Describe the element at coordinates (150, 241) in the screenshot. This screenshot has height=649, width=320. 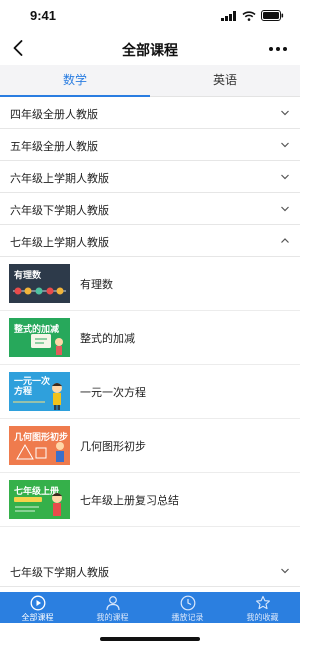
I see `grade-row-expanded: 七年级上学期人教版` at that location.